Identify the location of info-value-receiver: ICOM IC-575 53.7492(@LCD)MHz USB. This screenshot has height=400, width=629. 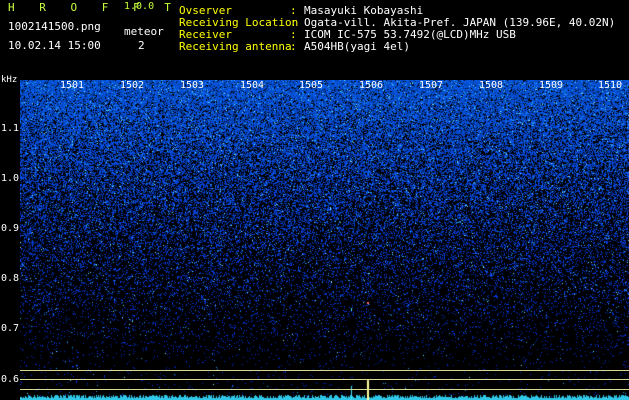
(410, 34).